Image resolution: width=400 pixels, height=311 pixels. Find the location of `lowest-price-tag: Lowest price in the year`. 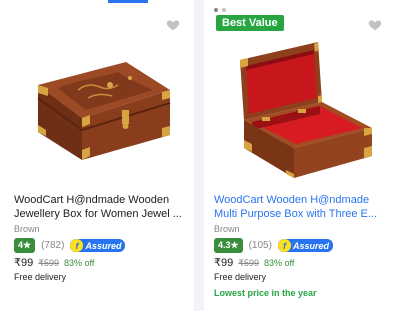

lowest-price-tag: Lowest price in the year is located at coordinates (265, 293).